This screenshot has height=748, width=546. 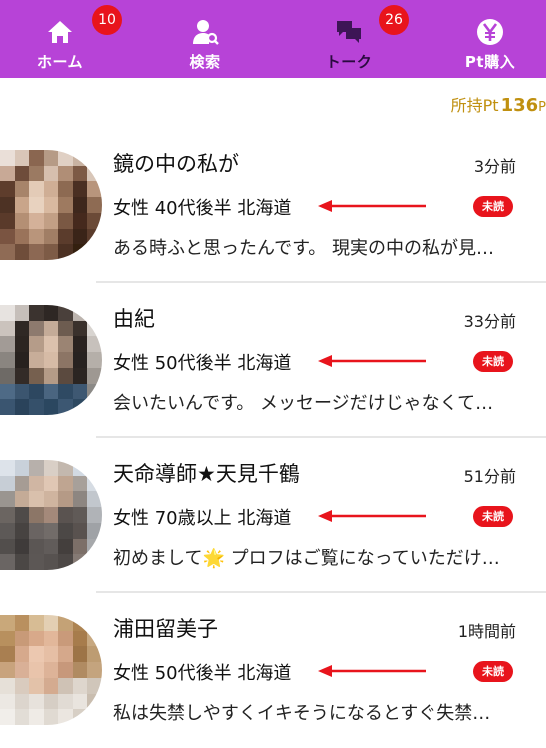 I want to click on nav-label-buy-points: Pt購入, so click(x=490, y=62).